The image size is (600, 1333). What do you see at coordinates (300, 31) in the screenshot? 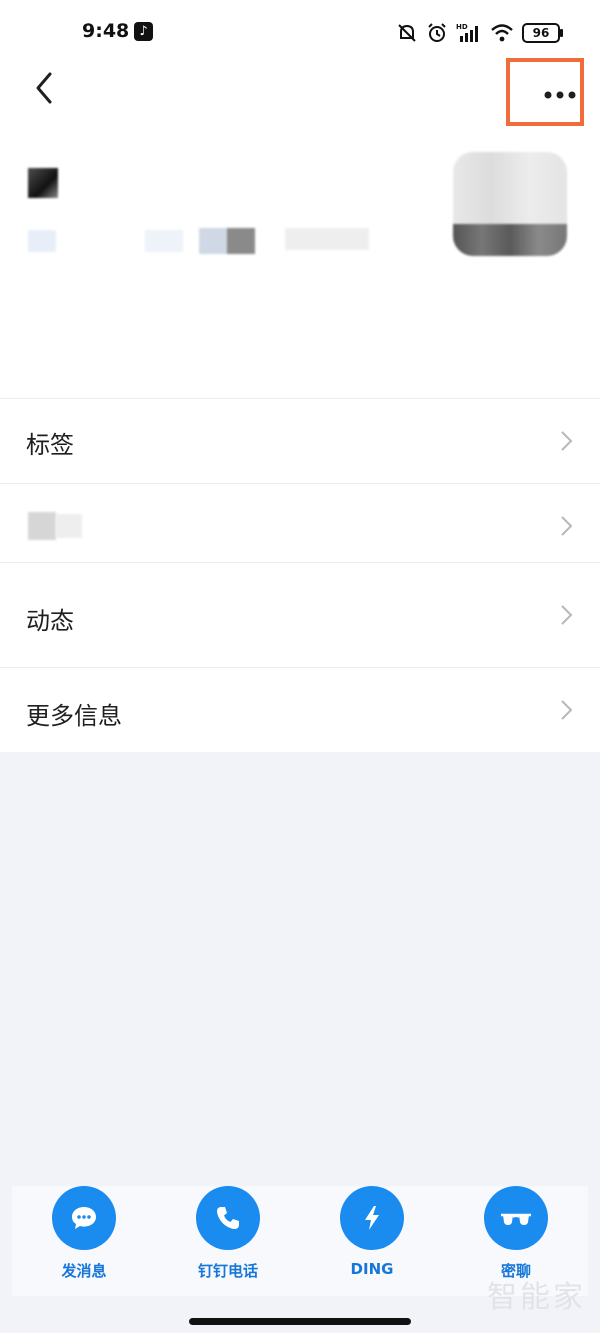
I see `status-bar: 9:48 ♪ HD 96` at bounding box center [300, 31].